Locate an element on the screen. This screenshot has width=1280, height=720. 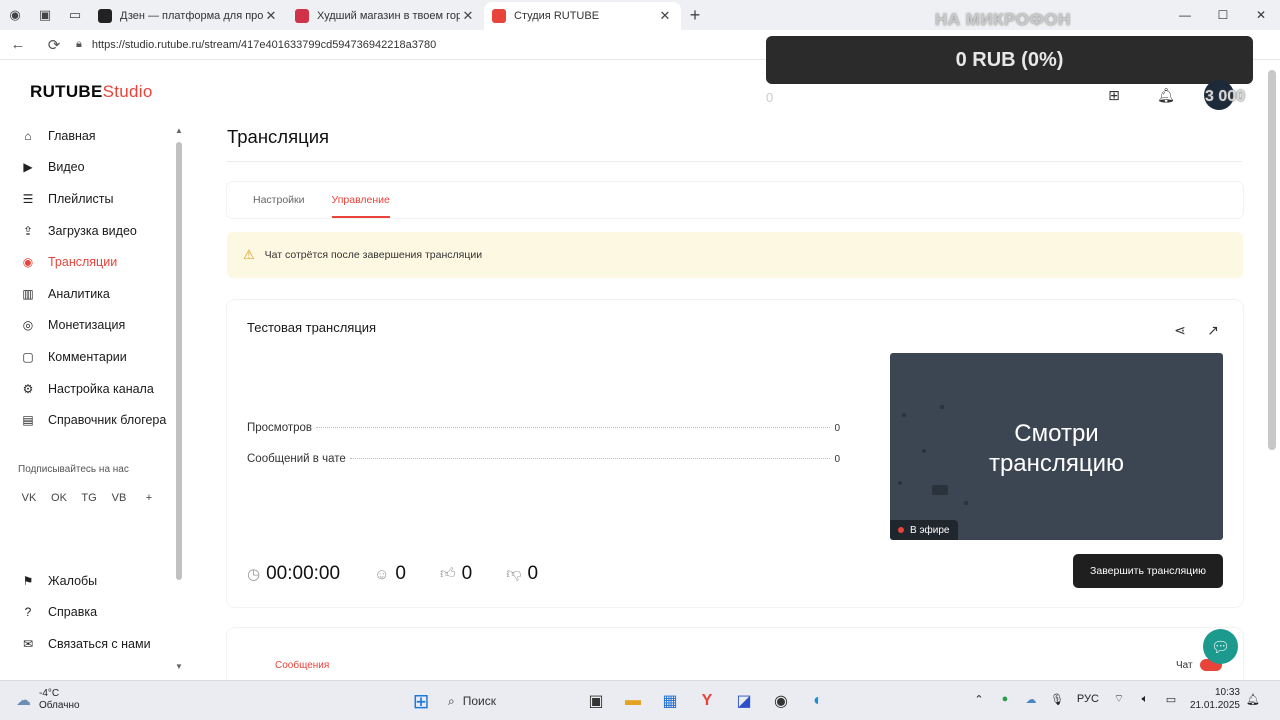
browser-tab: Дзен — платформа для просмотра ✕ is located at coordinates (188, 16).